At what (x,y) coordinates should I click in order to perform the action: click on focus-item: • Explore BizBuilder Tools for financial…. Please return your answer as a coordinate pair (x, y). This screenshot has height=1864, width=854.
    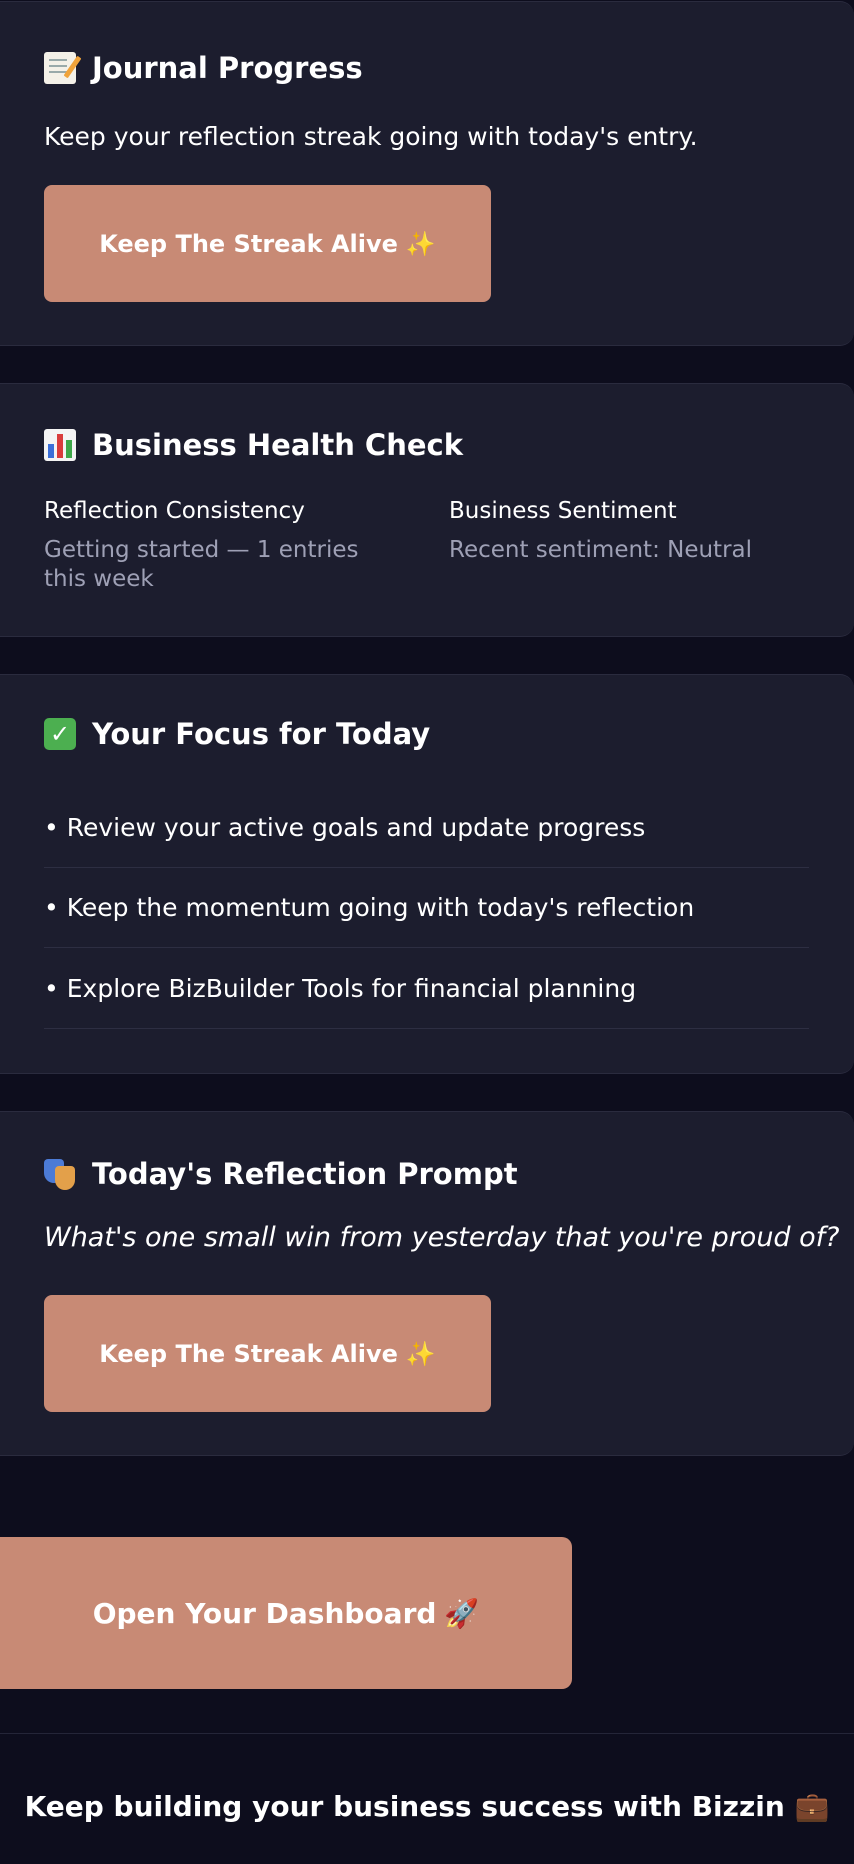
    Looking at the image, I should click on (426, 989).